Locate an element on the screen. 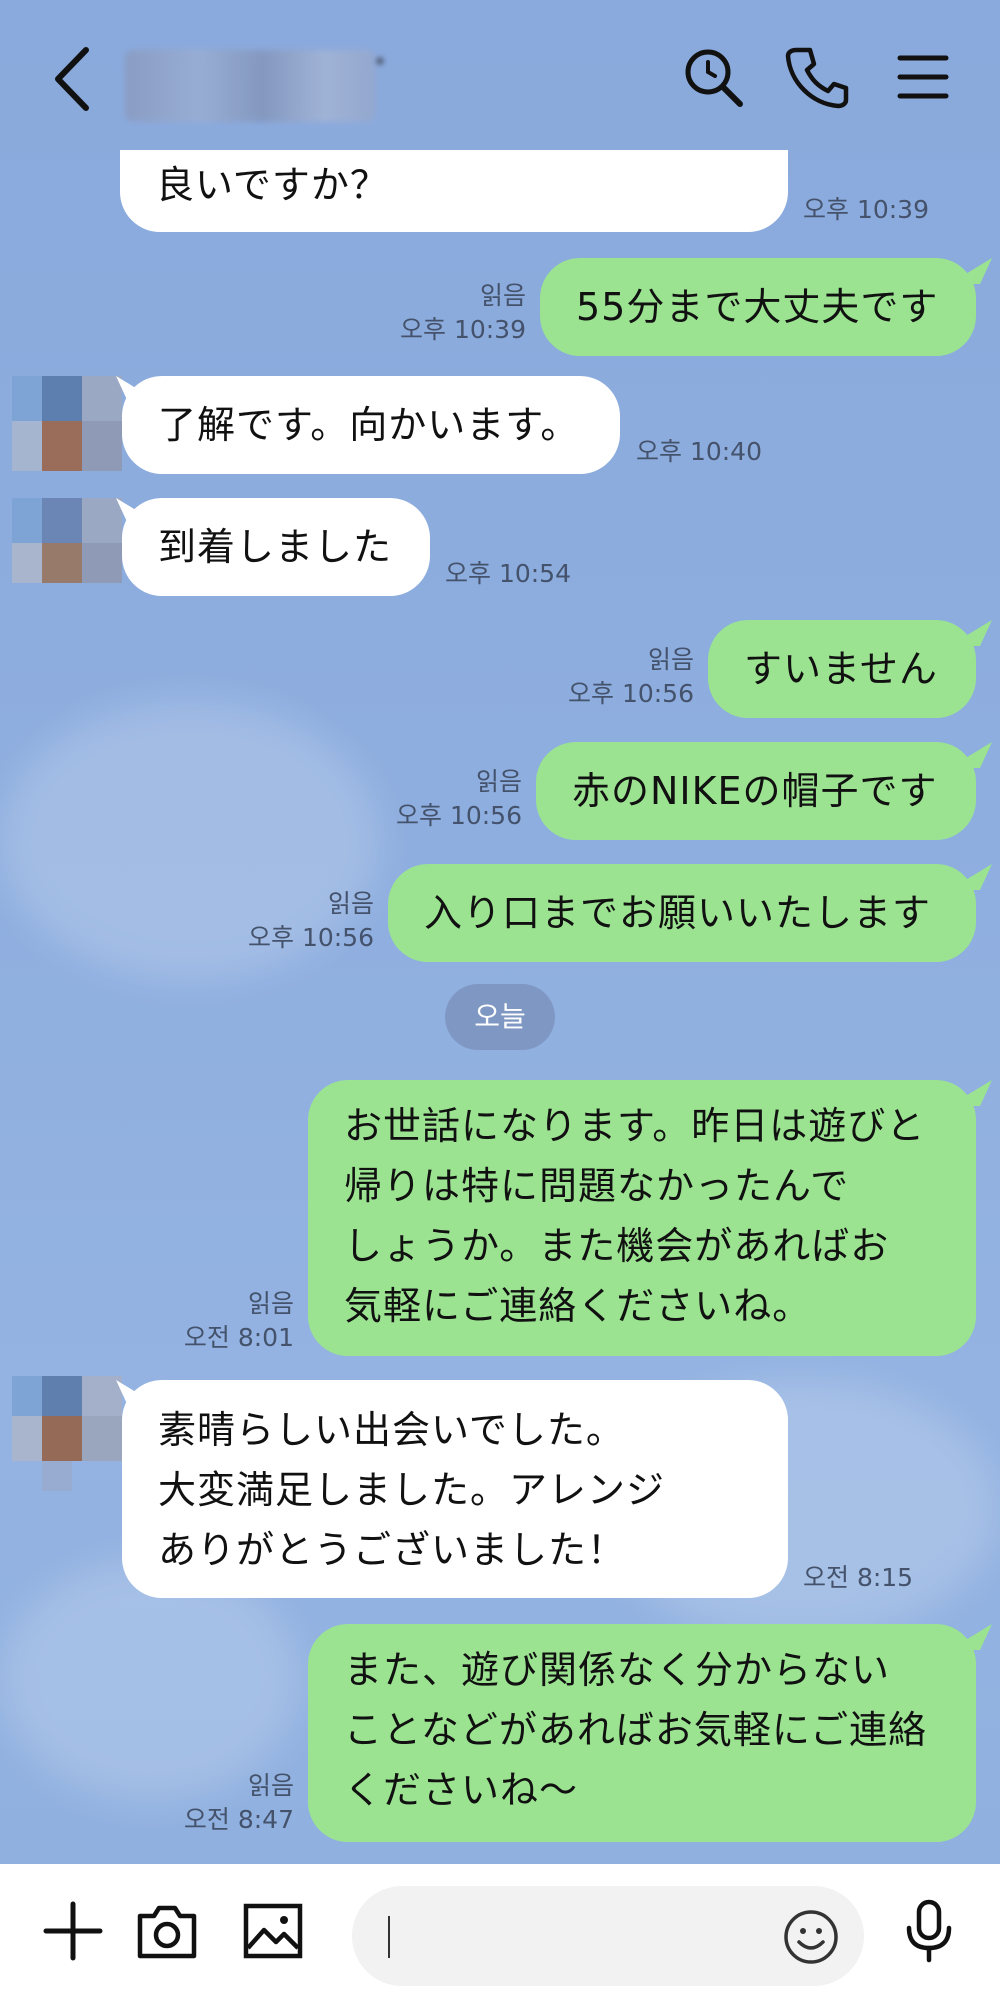 The height and width of the screenshot is (2006, 1000). message-text: 55分まで大丈夫です is located at coordinates (757, 307).